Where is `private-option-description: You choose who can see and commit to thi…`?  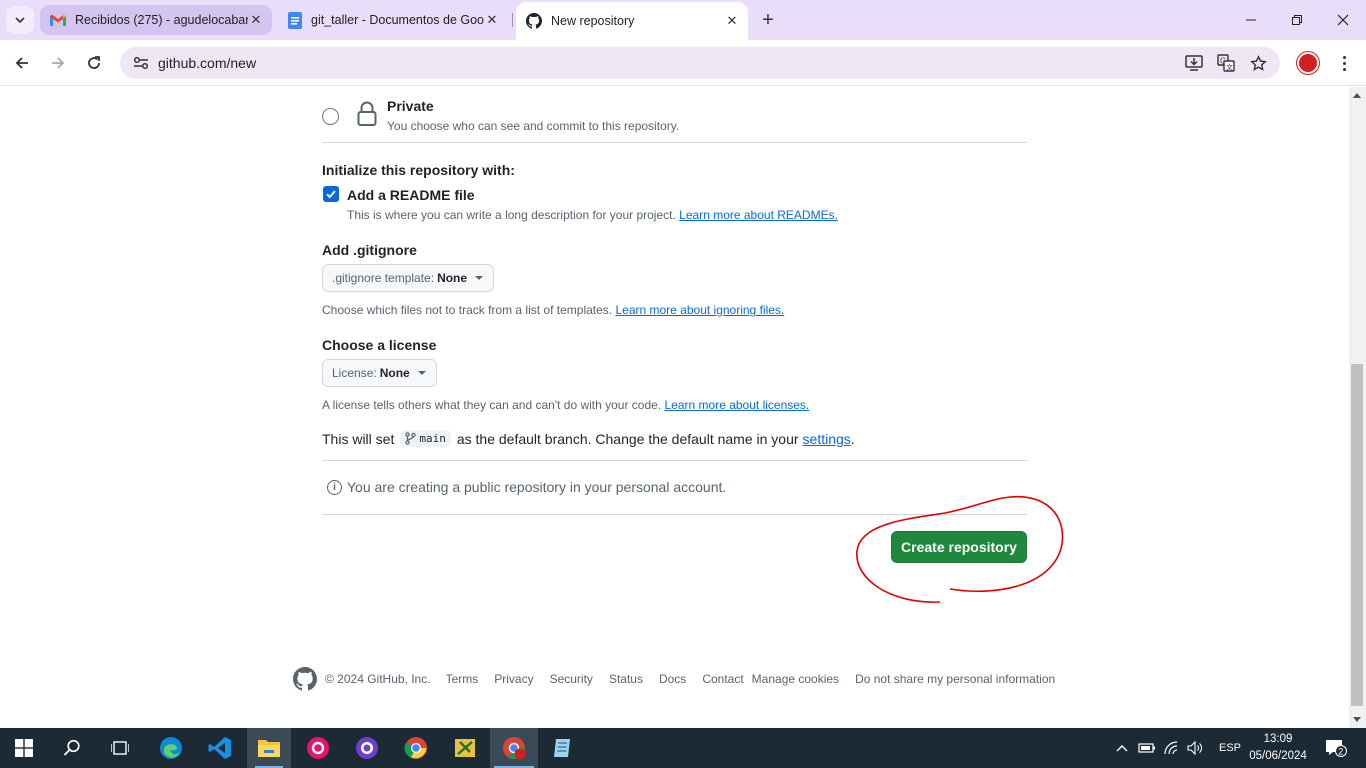 private-option-description: You choose who can see and commit to thi… is located at coordinates (533, 126).